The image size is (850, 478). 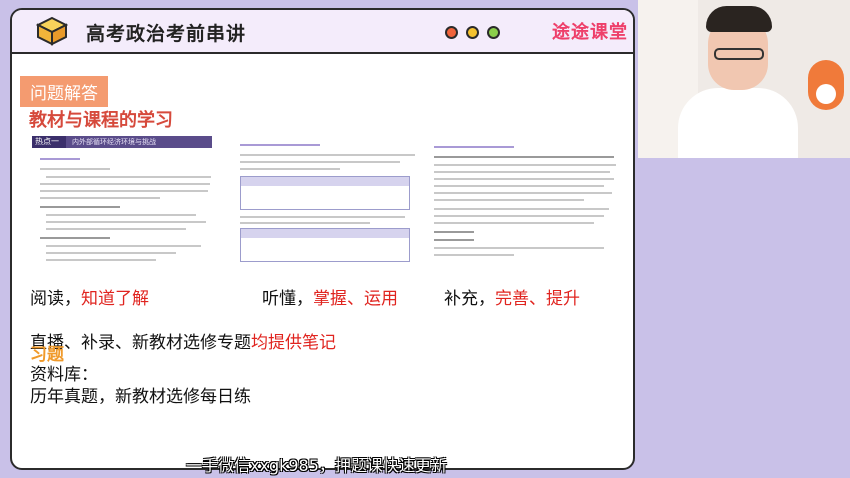 What do you see at coordinates (451, 32) in the screenshot?
I see `window-dot-red` at bounding box center [451, 32].